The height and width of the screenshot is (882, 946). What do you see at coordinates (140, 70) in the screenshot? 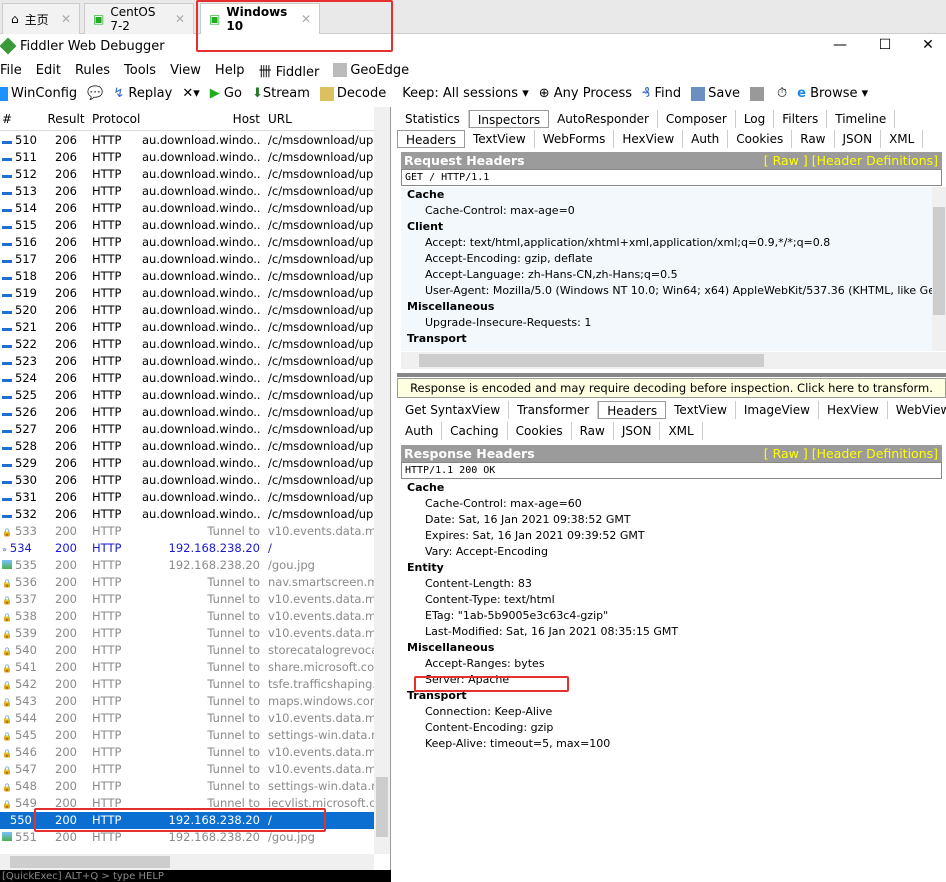
I see `menu-tools: Tools` at bounding box center [140, 70].